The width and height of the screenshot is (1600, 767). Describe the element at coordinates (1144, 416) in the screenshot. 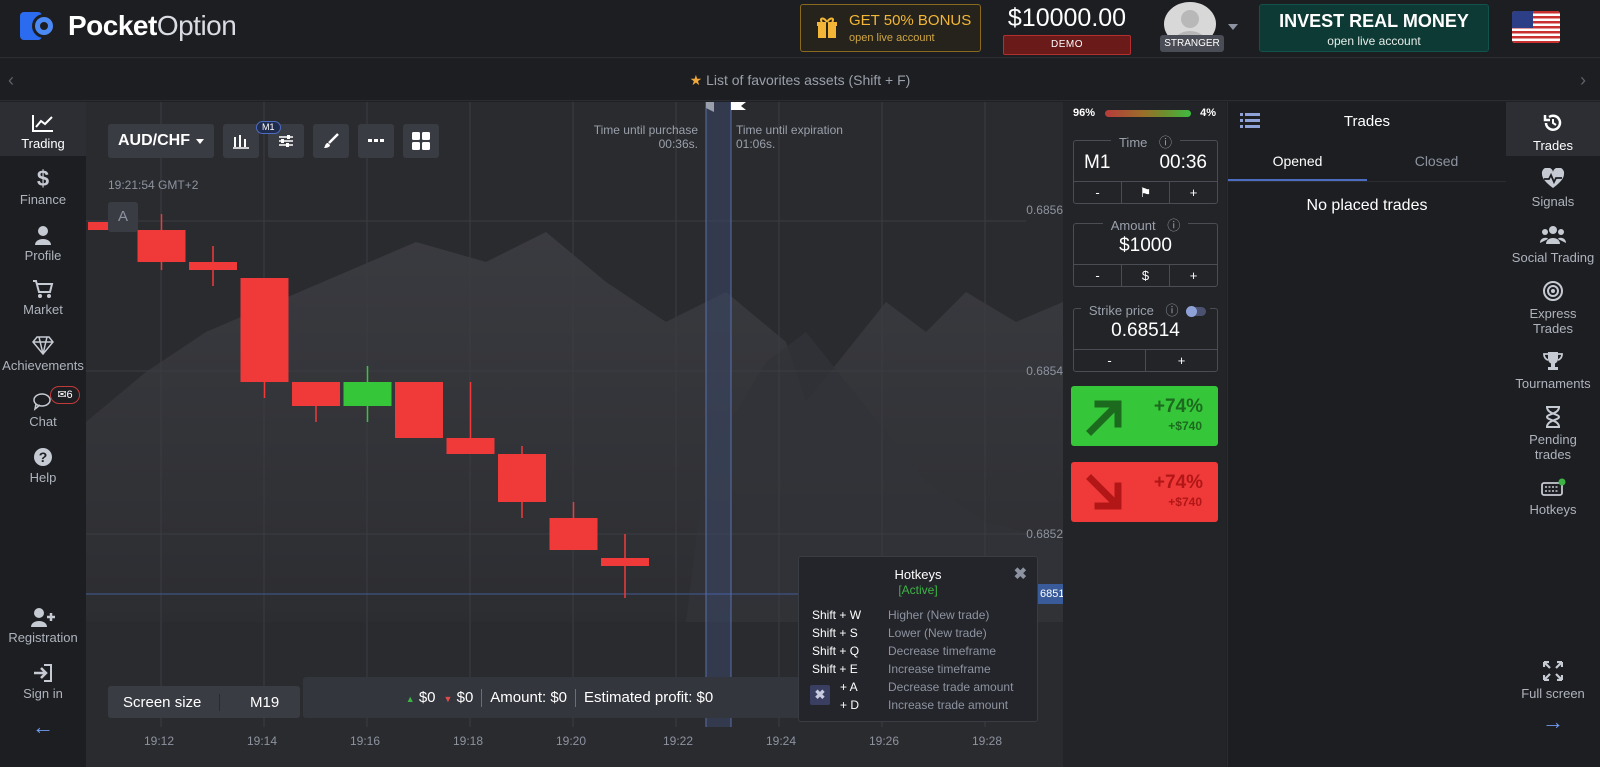

I see `higher-button: +74% +$740` at that location.